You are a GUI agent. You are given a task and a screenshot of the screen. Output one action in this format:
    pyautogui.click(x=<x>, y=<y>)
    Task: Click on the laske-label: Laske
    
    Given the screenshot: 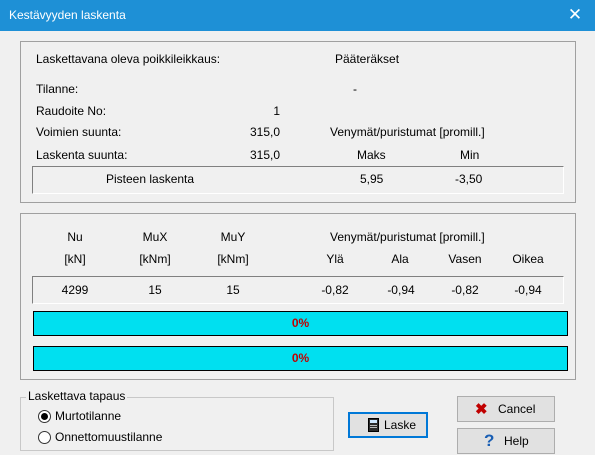 What is the action you would take?
    pyautogui.click(x=400, y=425)
    